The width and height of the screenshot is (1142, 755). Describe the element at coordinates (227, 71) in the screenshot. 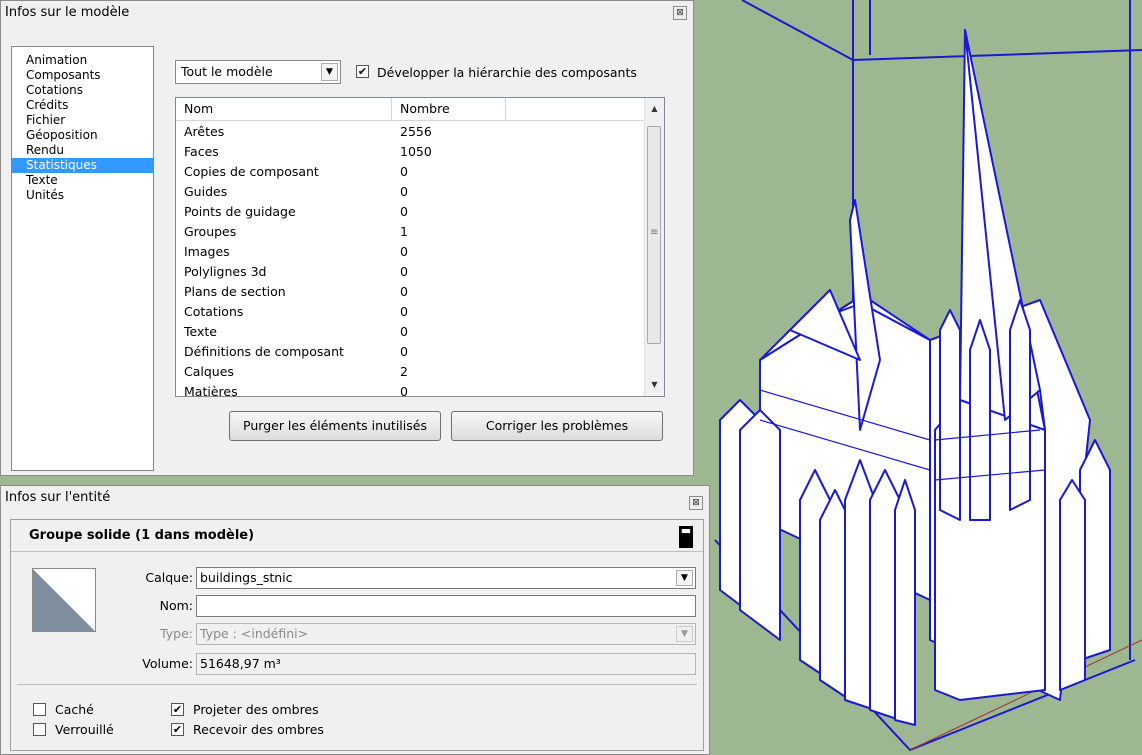

I see `scope-dropdown-value: Tout le modèle` at that location.